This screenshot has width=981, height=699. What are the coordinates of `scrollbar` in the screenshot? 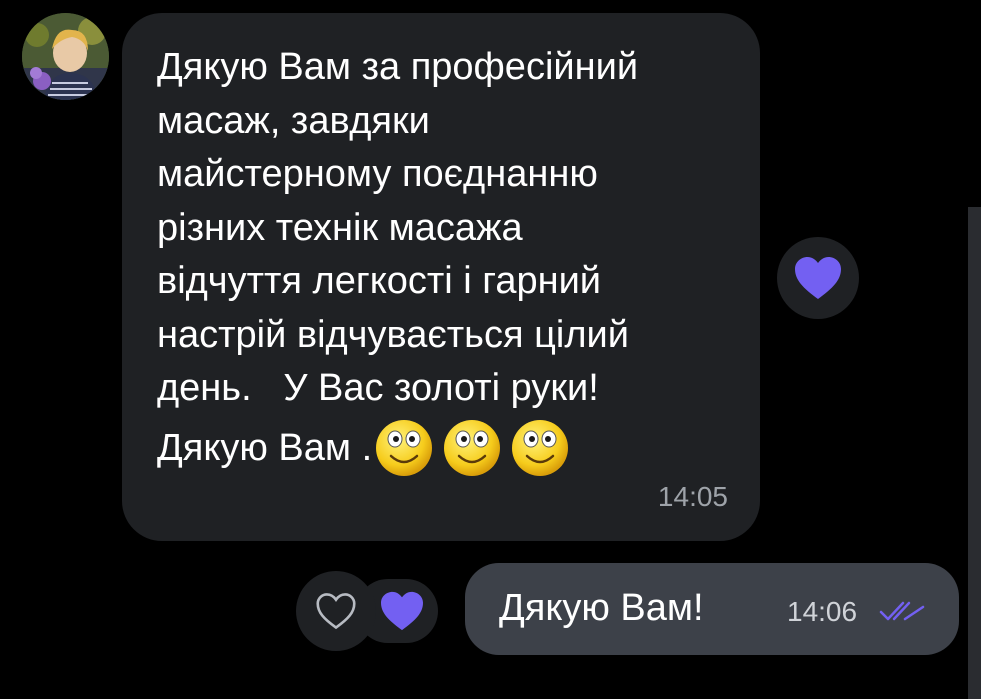 It's located at (974, 453).